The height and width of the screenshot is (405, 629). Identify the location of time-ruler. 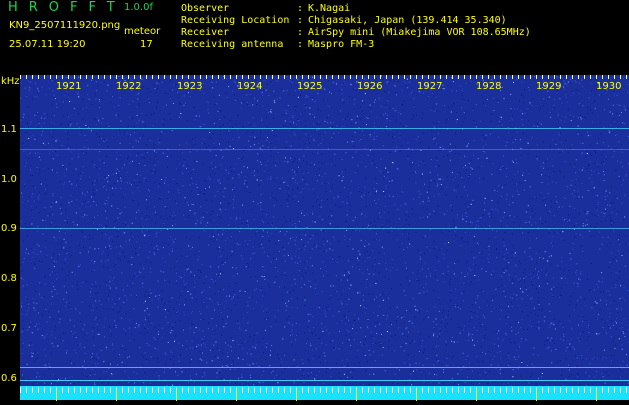
(324, 393).